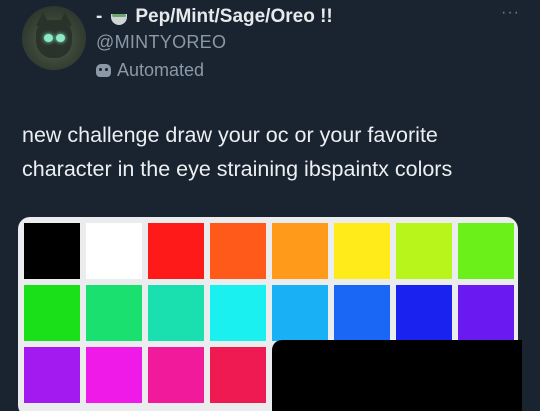  I want to click on automated-badge: Automated, so click(150, 70).